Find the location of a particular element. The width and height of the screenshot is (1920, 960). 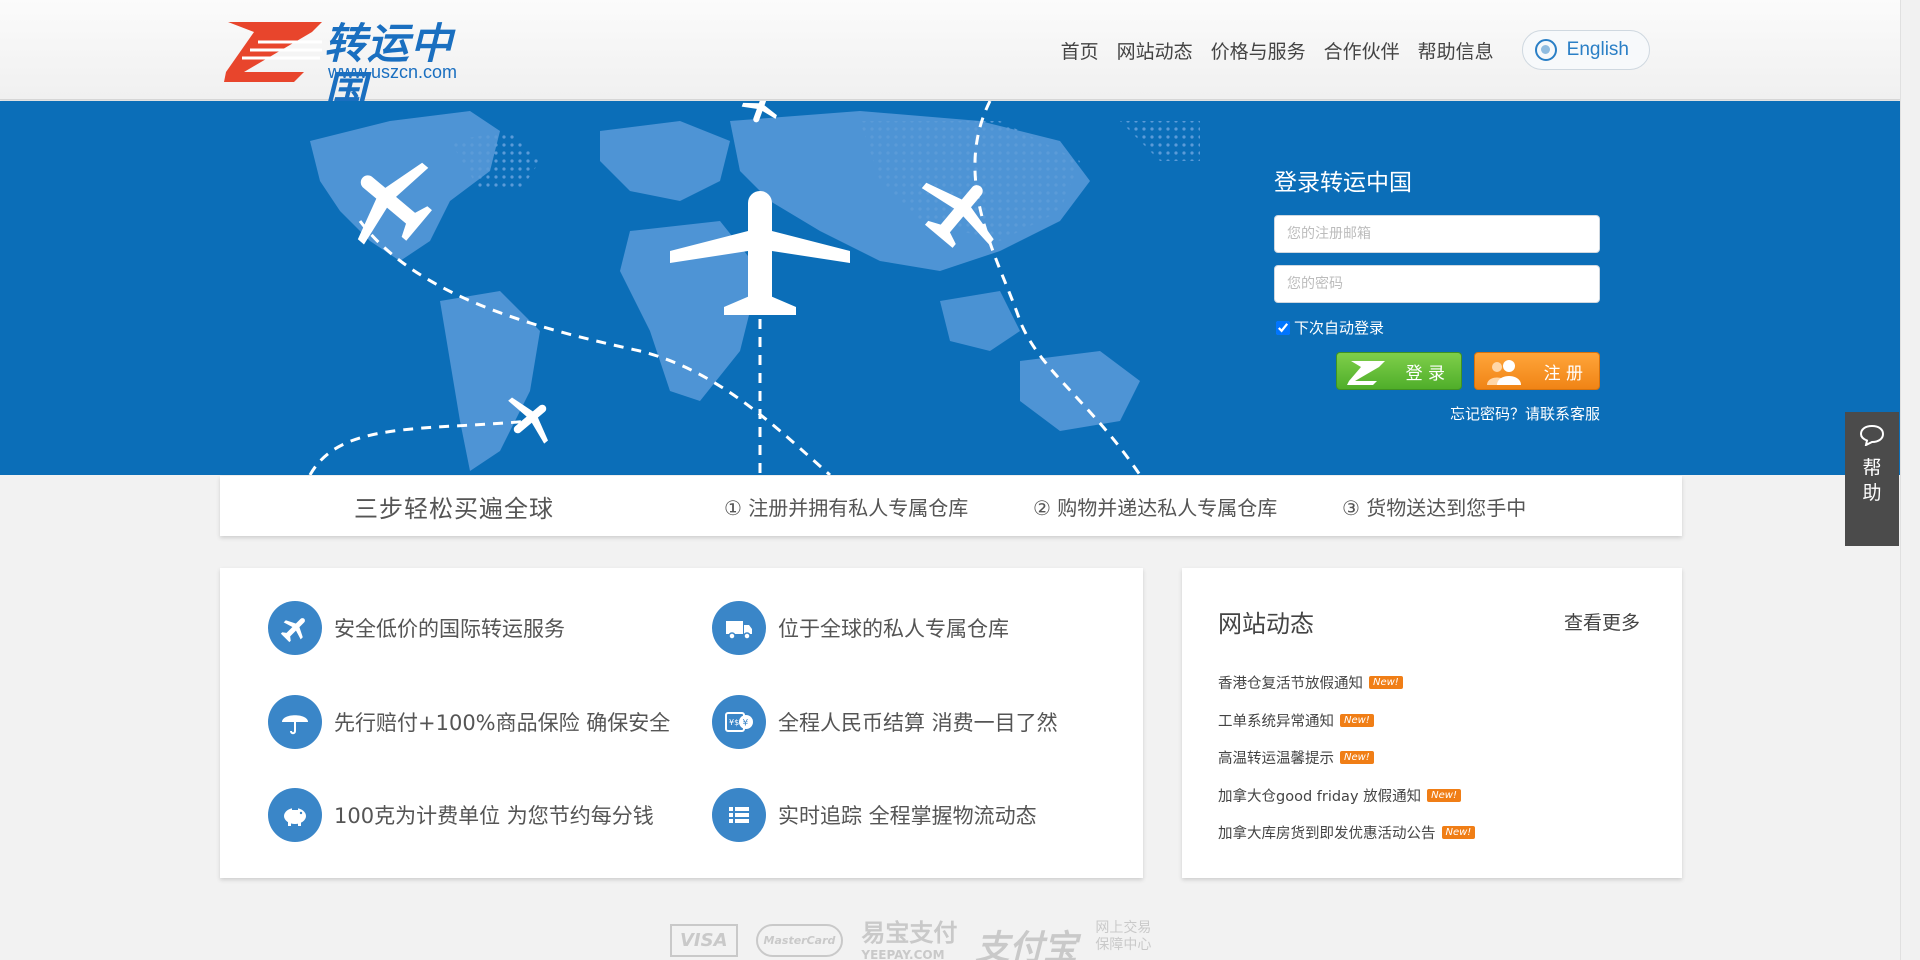

register-label: 注 册 is located at coordinates (1563, 373).